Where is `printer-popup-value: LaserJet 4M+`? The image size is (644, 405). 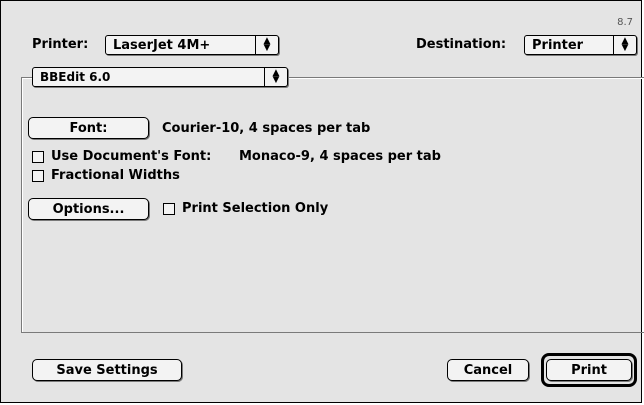
printer-popup-value: LaserJet 4M+ is located at coordinates (162, 45).